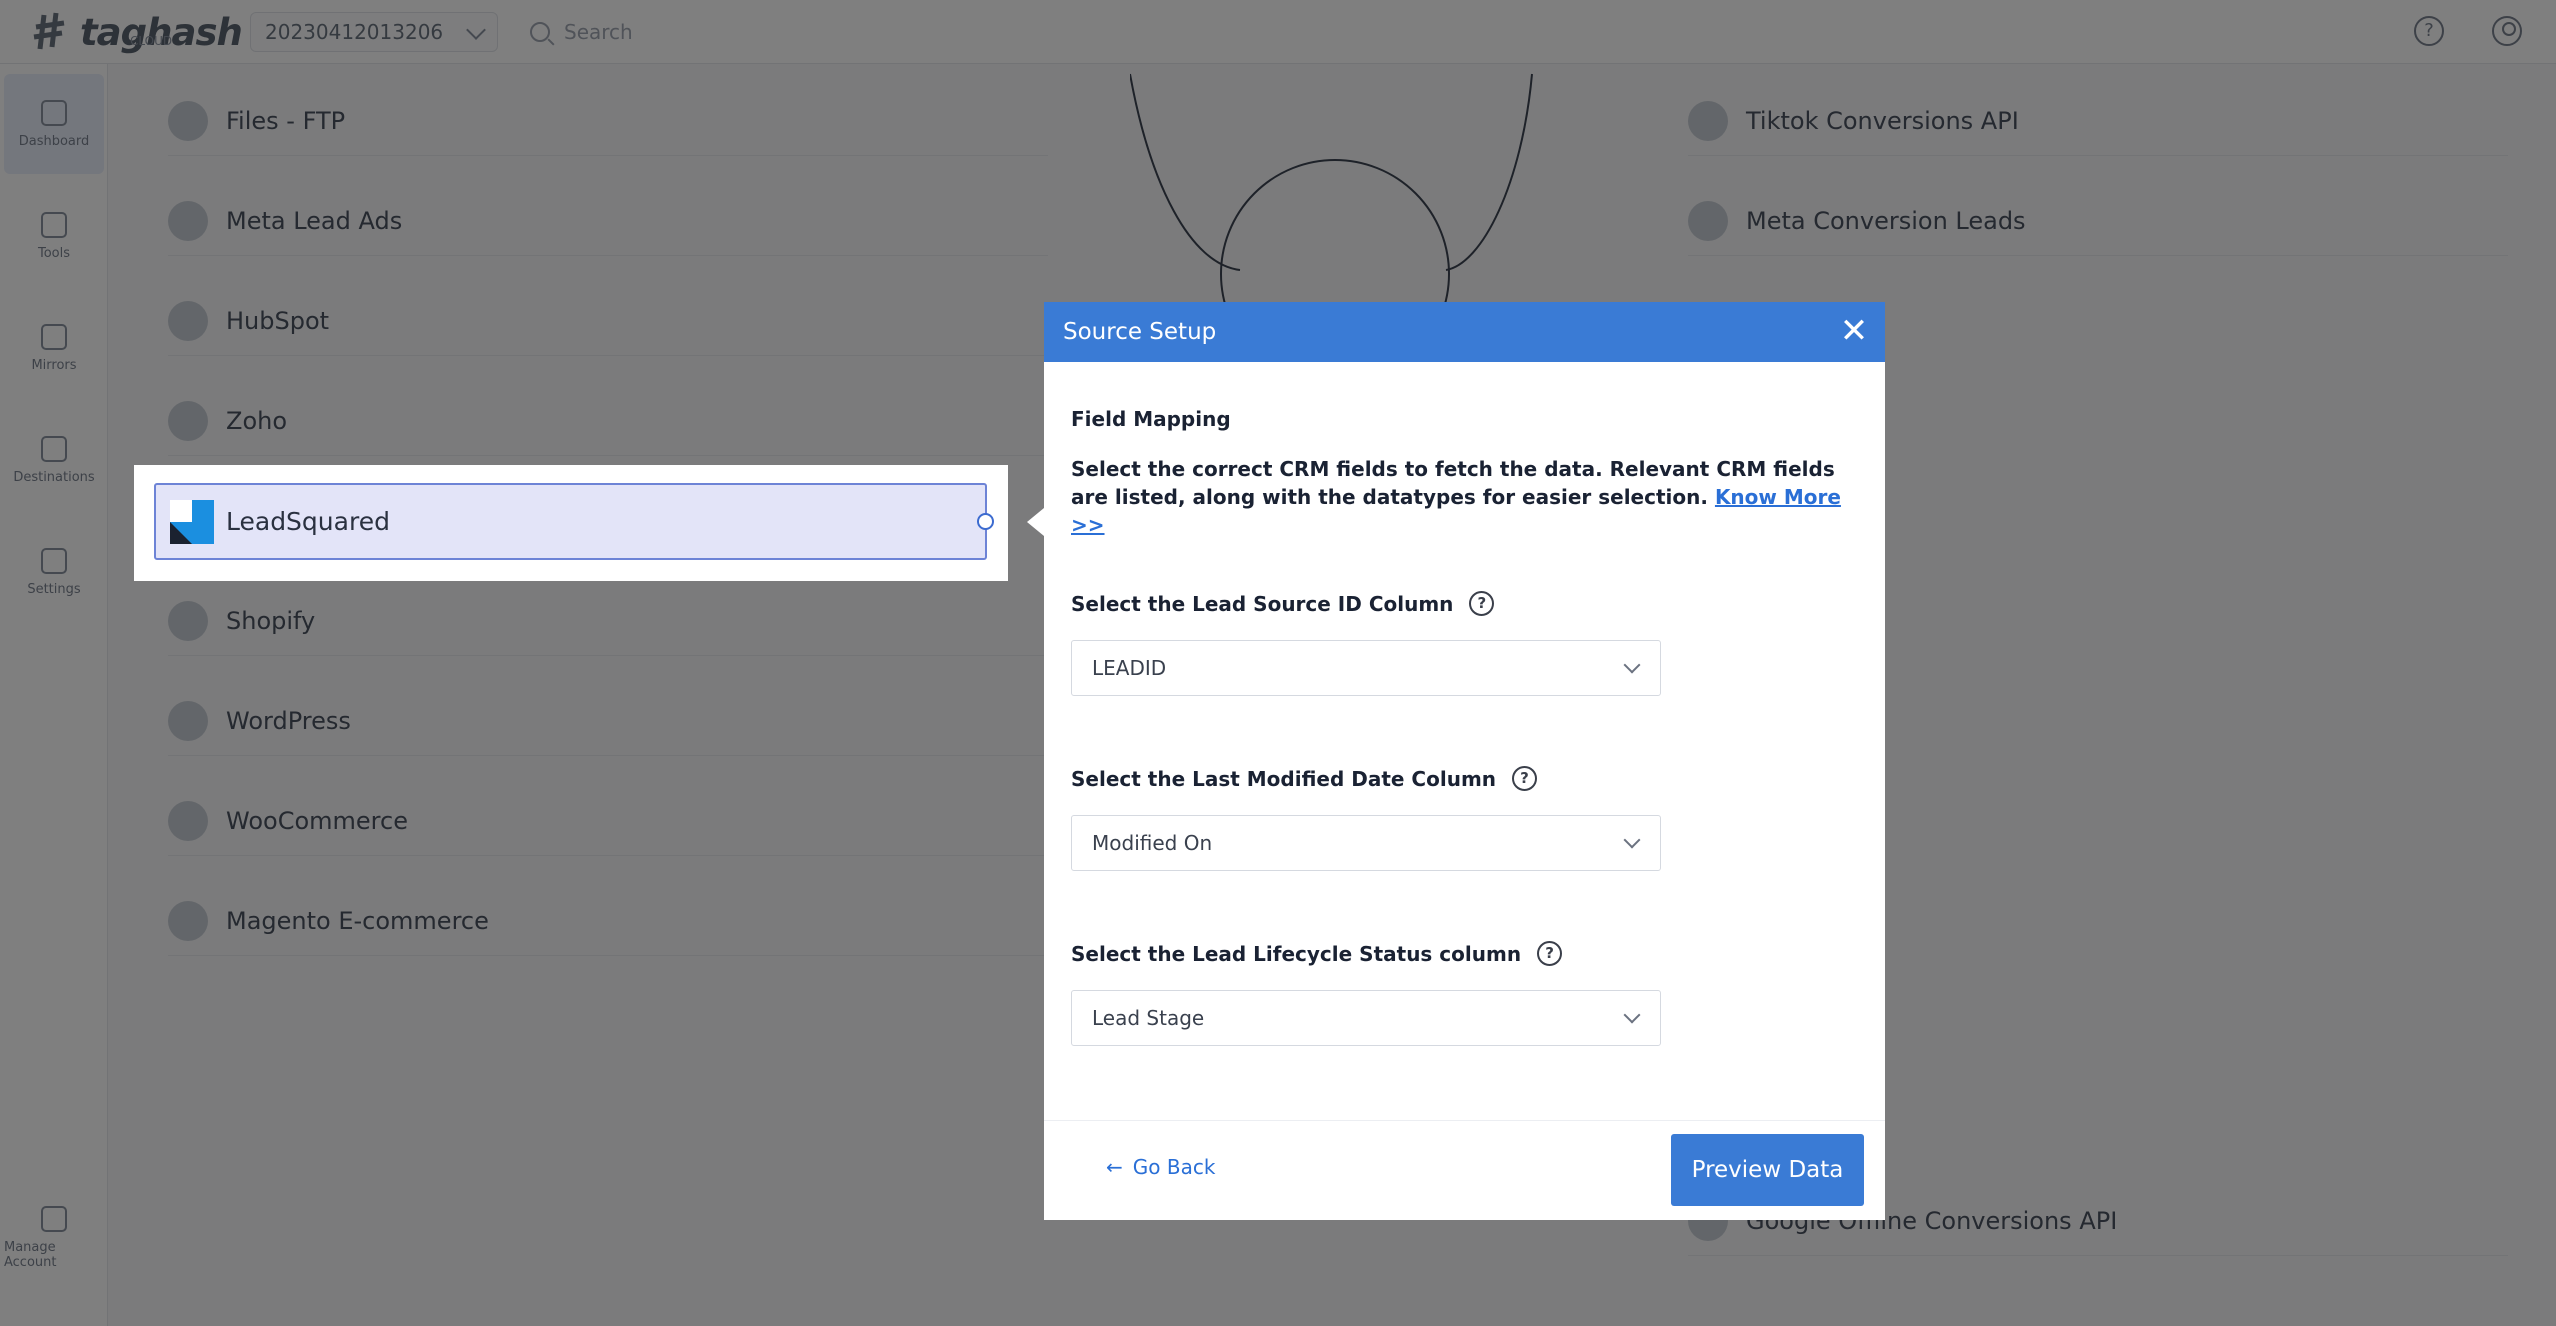  Describe the element at coordinates (1152, 843) in the screenshot. I see `select-value: Modified On` at that location.